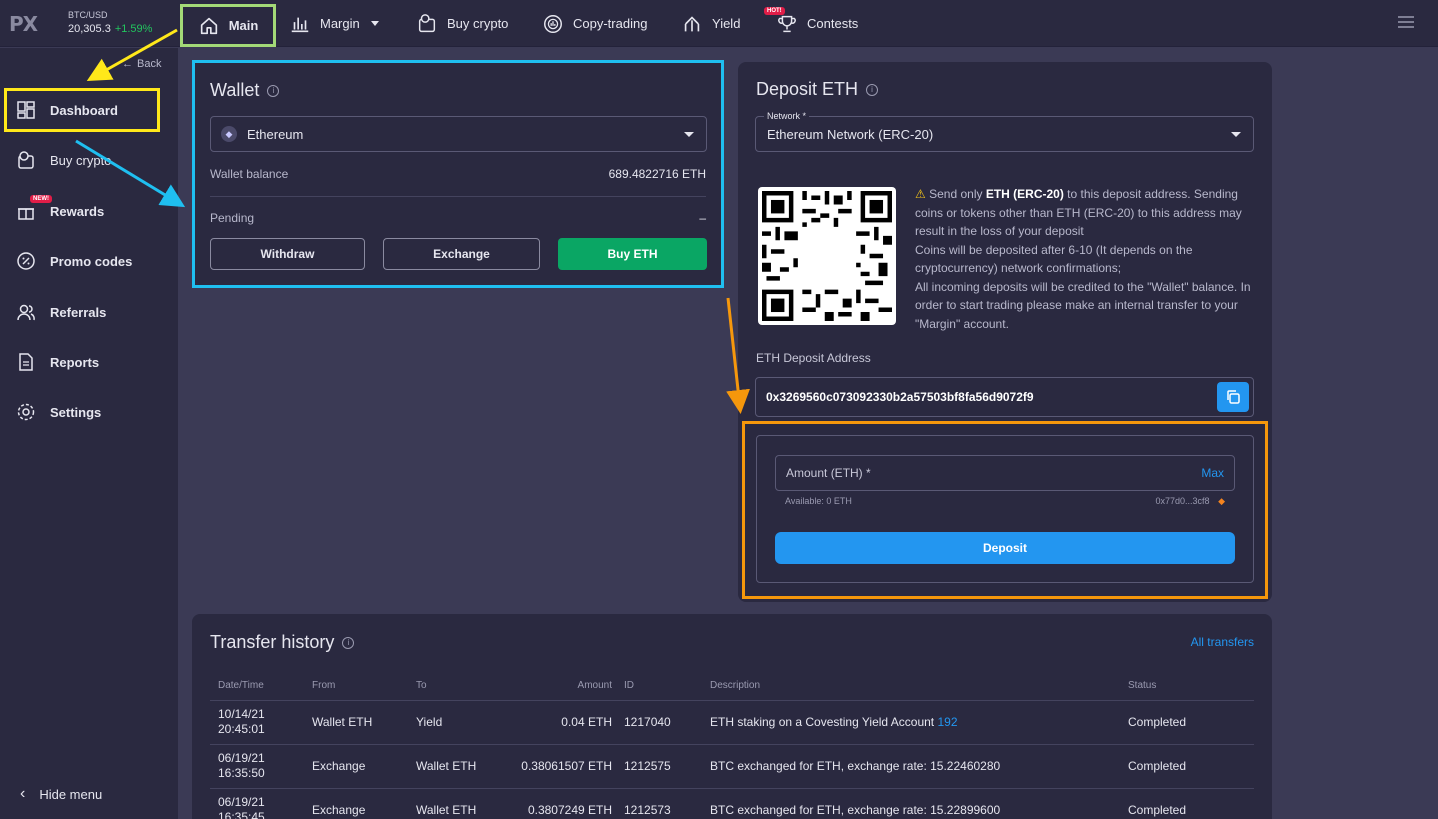 The image size is (1438, 819). What do you see at coordinates (920, 194) in the screenshot?
I see `warning-icon: ⚠` at bounding box center [920, 194].